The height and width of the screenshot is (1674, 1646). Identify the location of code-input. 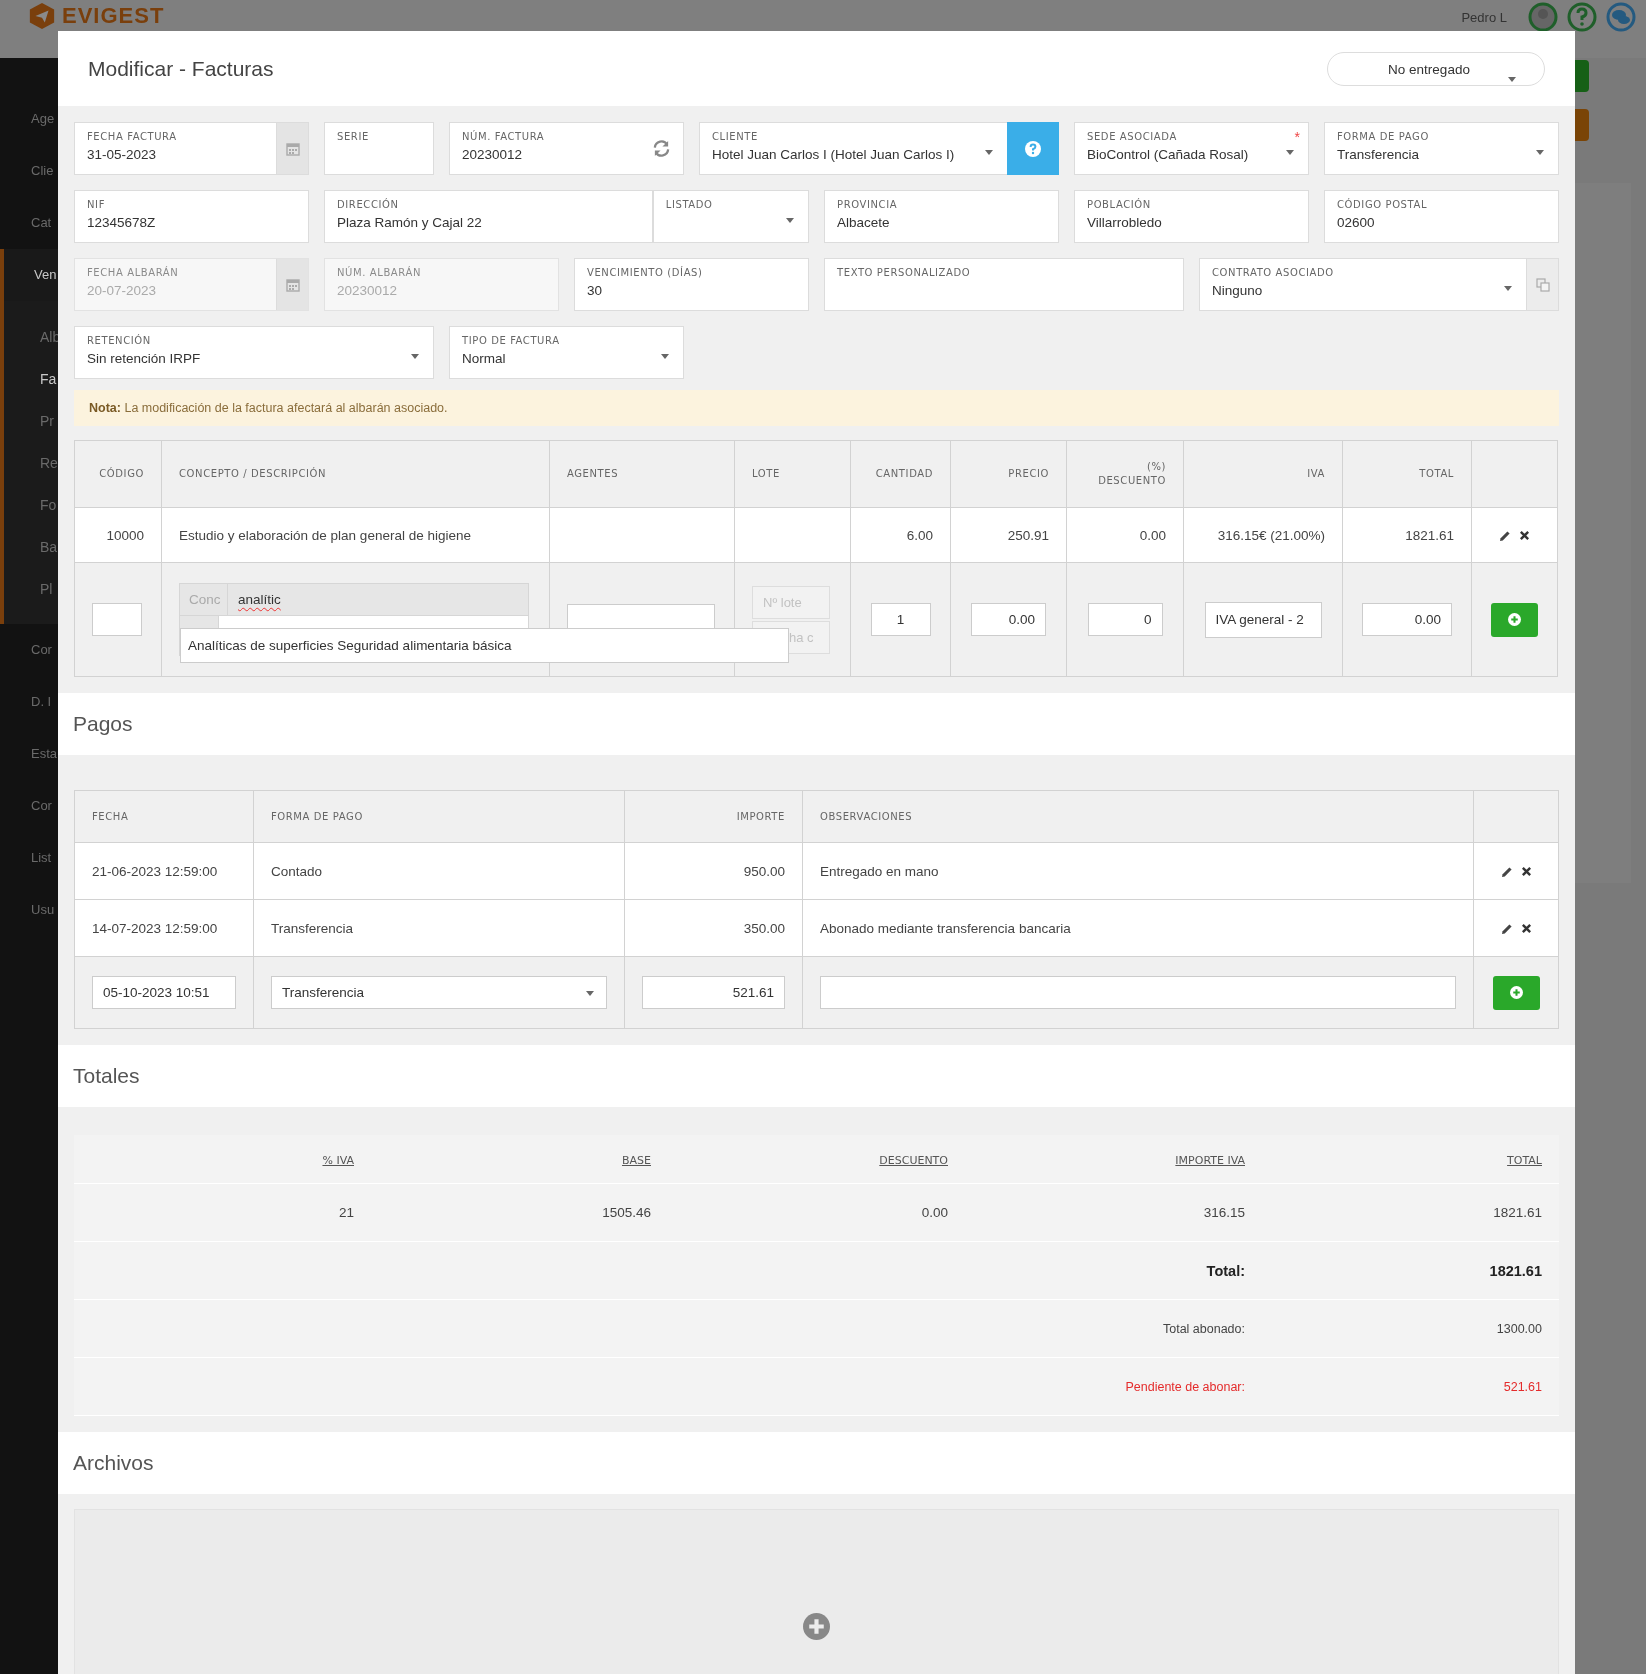
(117, 619).